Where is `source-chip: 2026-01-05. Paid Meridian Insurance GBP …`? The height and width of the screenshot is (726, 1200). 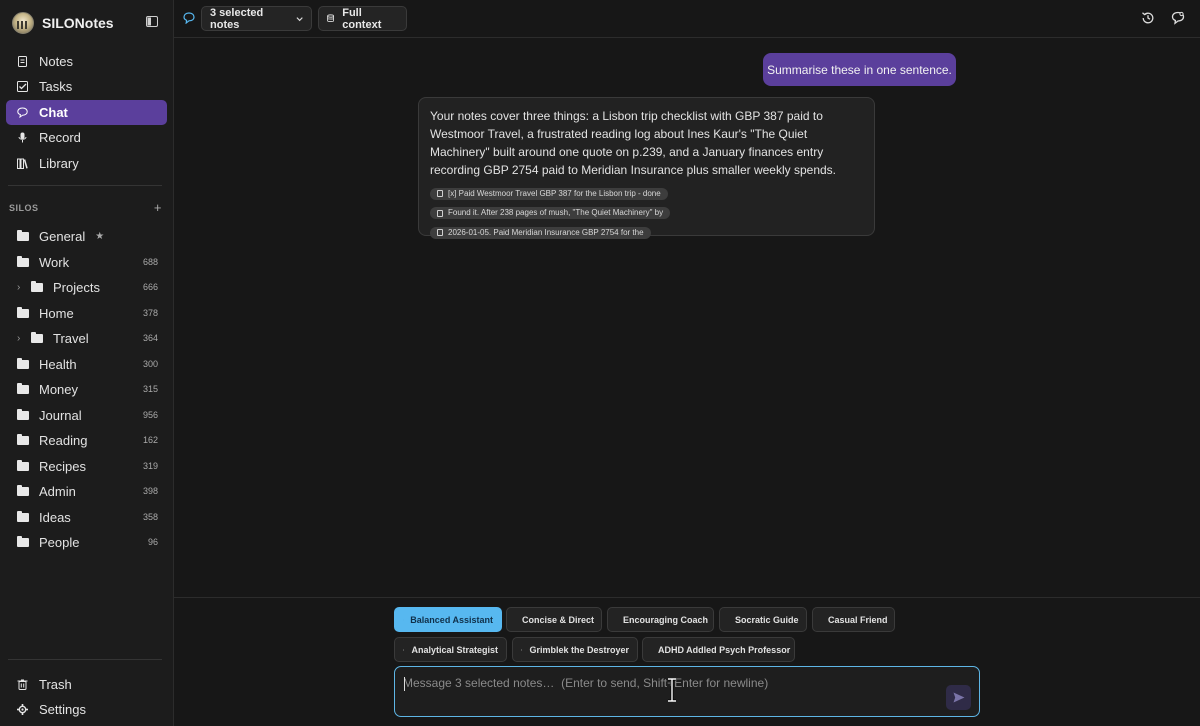
source-chip: 2026-01-05. Paid Meridian Insurance GBP … is located at coordinates (540, 232).